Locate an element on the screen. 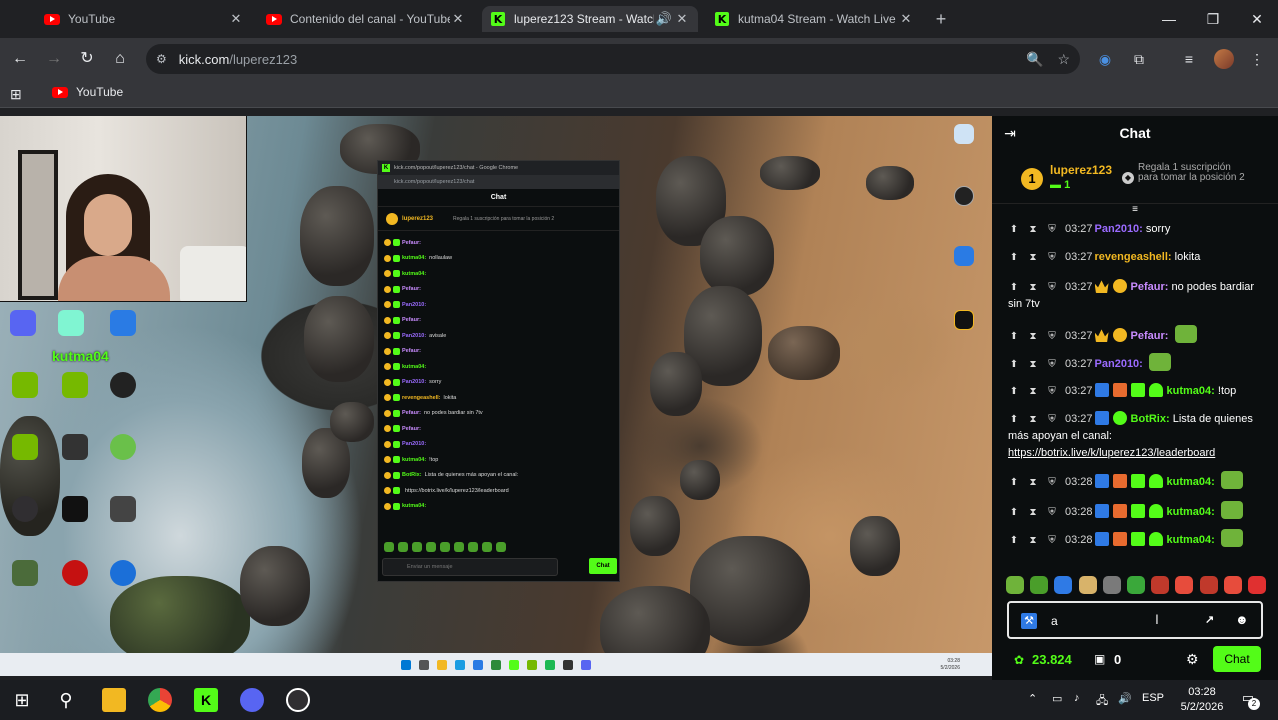 The image size is (1278, 720). tray-app-icon: ▭ is located at coordinates (1057, 698).